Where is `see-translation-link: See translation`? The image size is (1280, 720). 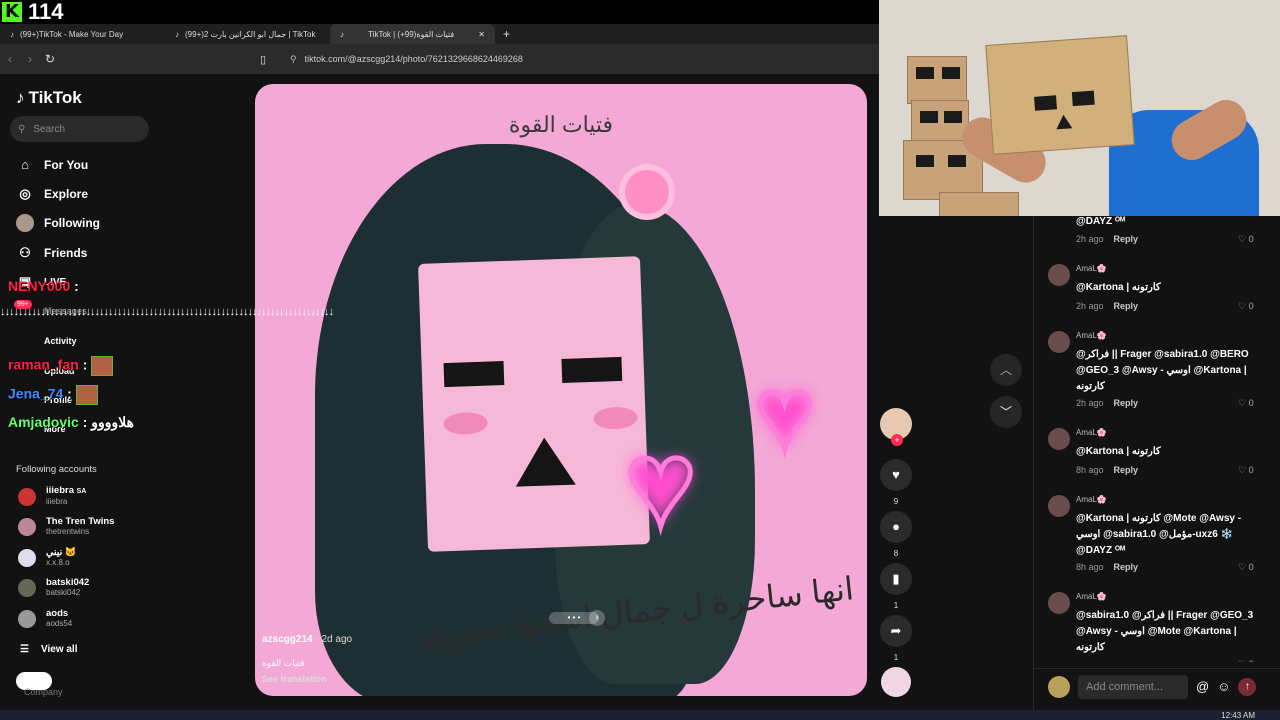 see-translation-link: See translation is located at coordinates (294, 679).